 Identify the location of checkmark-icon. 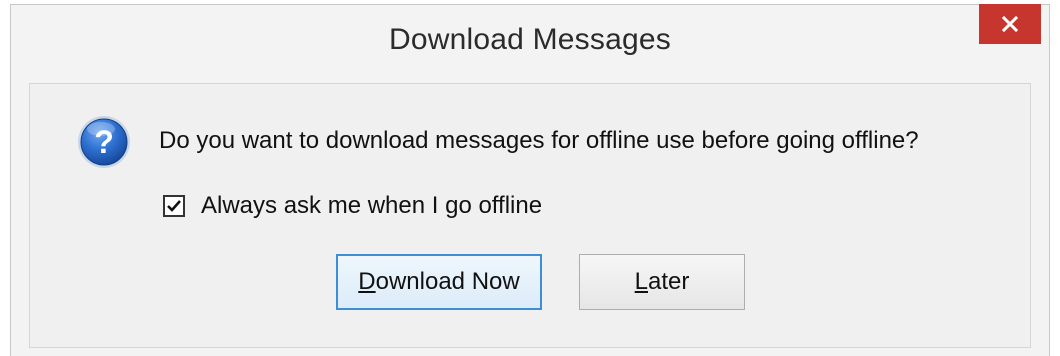
(174, 206).